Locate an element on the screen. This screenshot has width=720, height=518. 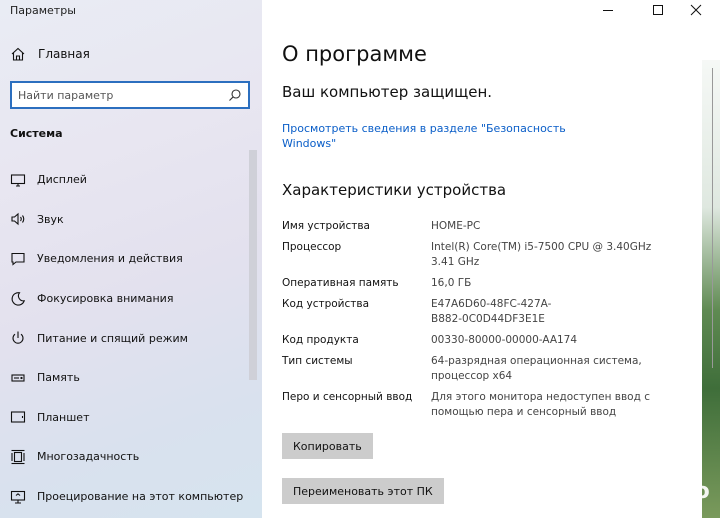
sidebar-item-label: Уведомления и действия is located at coordinates (110, 259).